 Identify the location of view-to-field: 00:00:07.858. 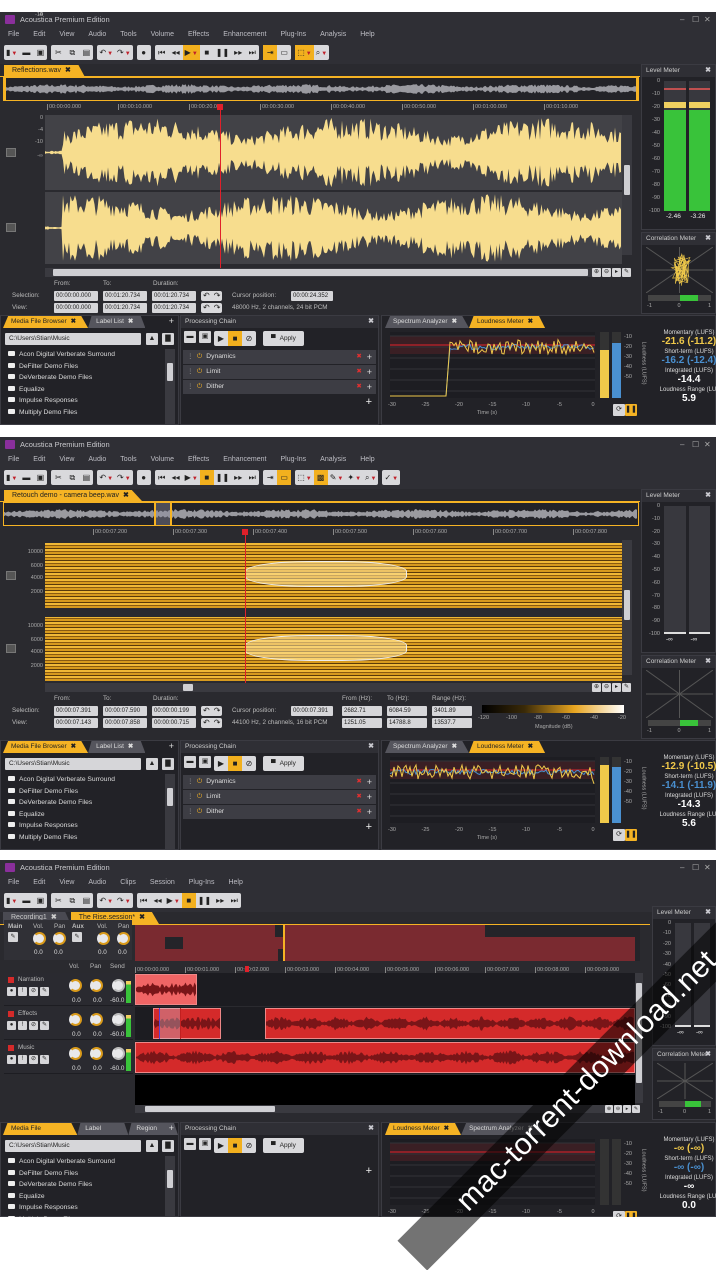
(125, 723).